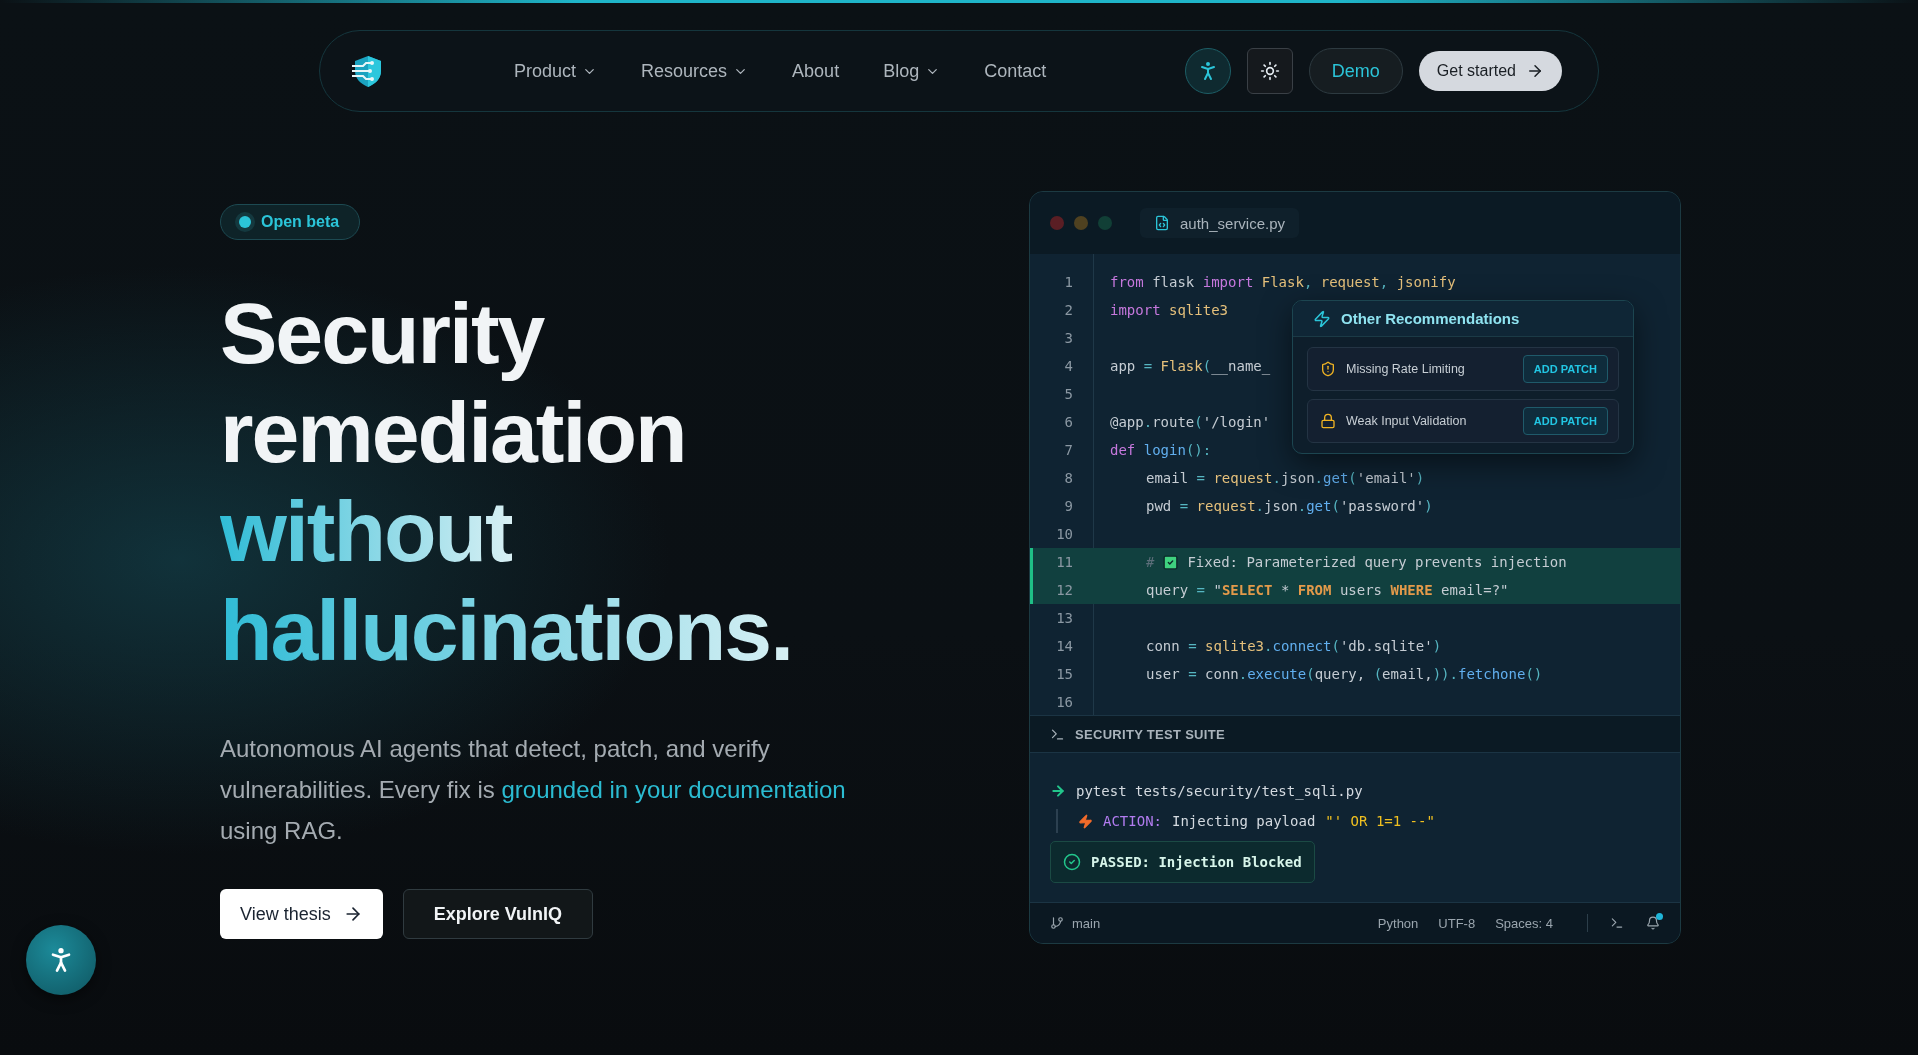  What do you see at coordinates (1327, 590) in the screenshot?
I see `code-text: query = "SELECT * FROM users WHERE email=?"` at bounding box center [1327, 590].